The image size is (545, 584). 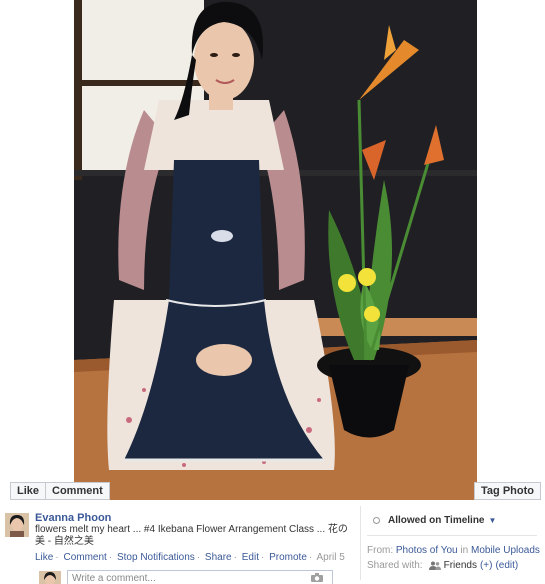 I want to click on edit-link: Edit, so click(x=250, y=557).